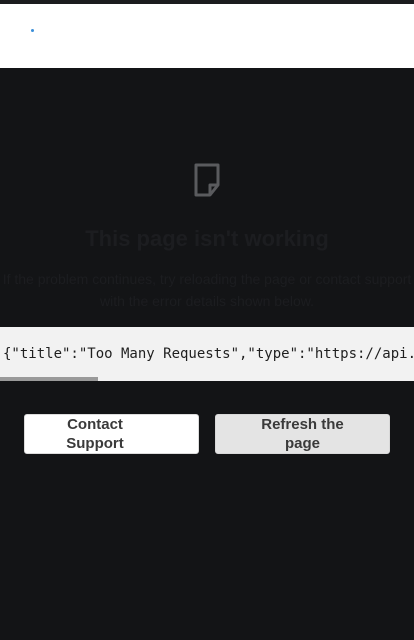 This screenshot has width=414, height=640. I want to click on error-title: This page isn't working, so click(207, 238).